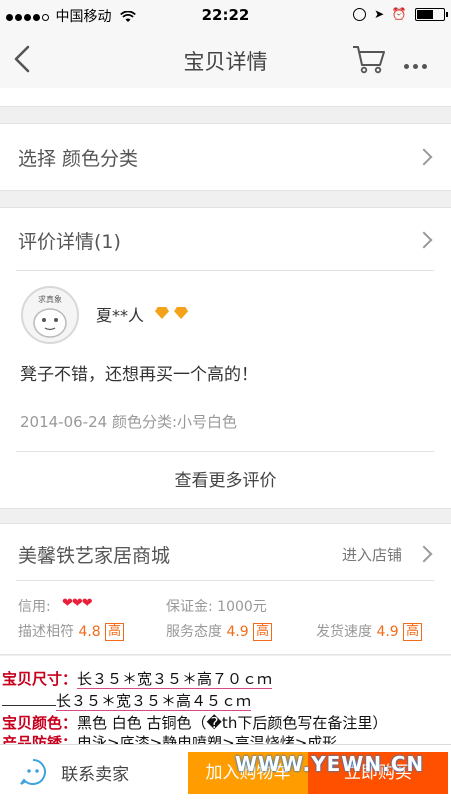 This screenshot has width=451, height=801. What do you see at coordinates (69, 240) in the screenshot?
I see `reviews-header: 评价详情(1)` at bounding box center [69, 240].